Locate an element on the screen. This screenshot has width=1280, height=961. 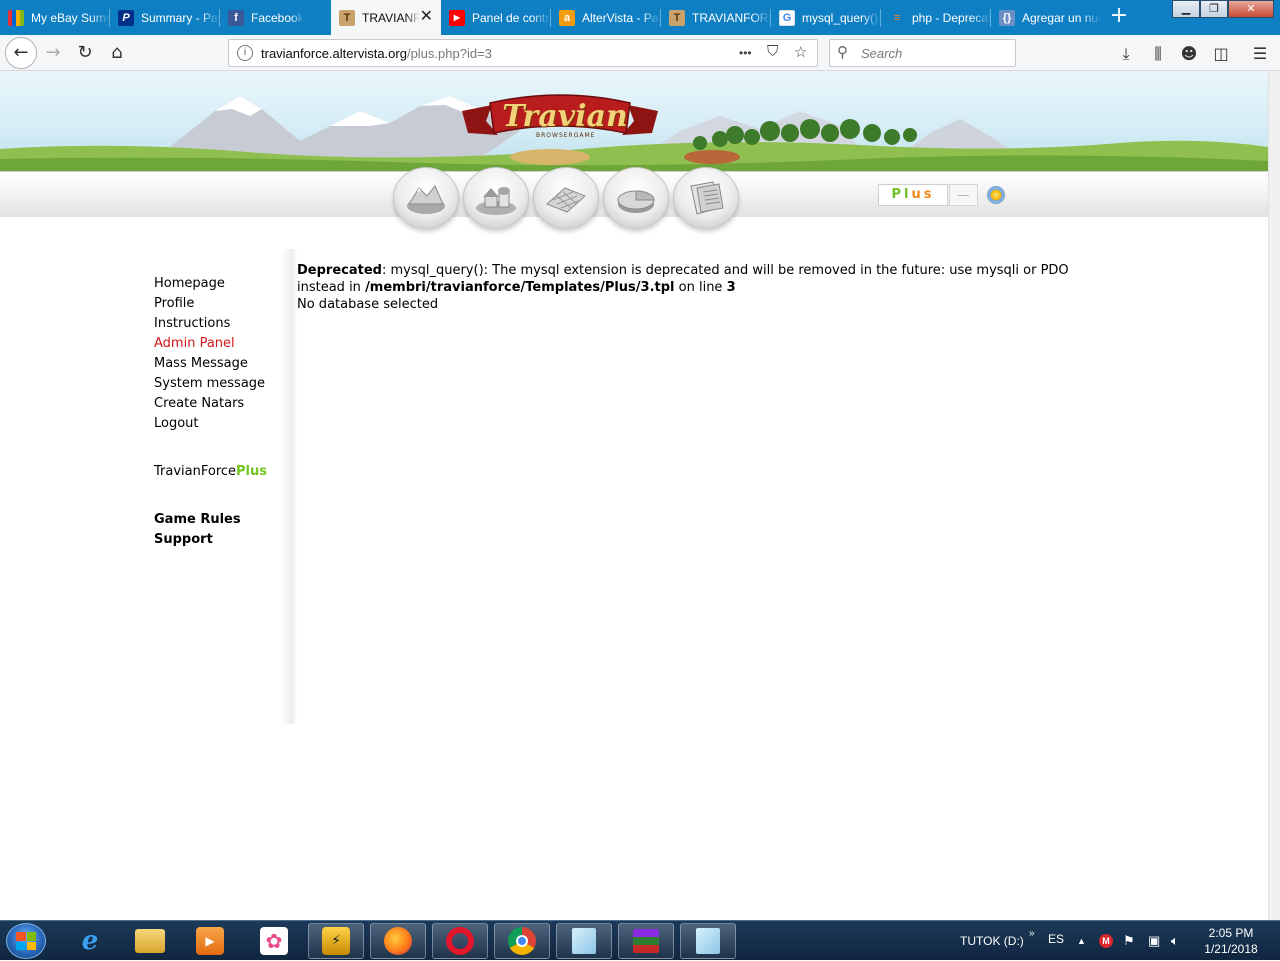
drive-toolbar-label: TUTOK (D:) is located at coordinates (992, 941).